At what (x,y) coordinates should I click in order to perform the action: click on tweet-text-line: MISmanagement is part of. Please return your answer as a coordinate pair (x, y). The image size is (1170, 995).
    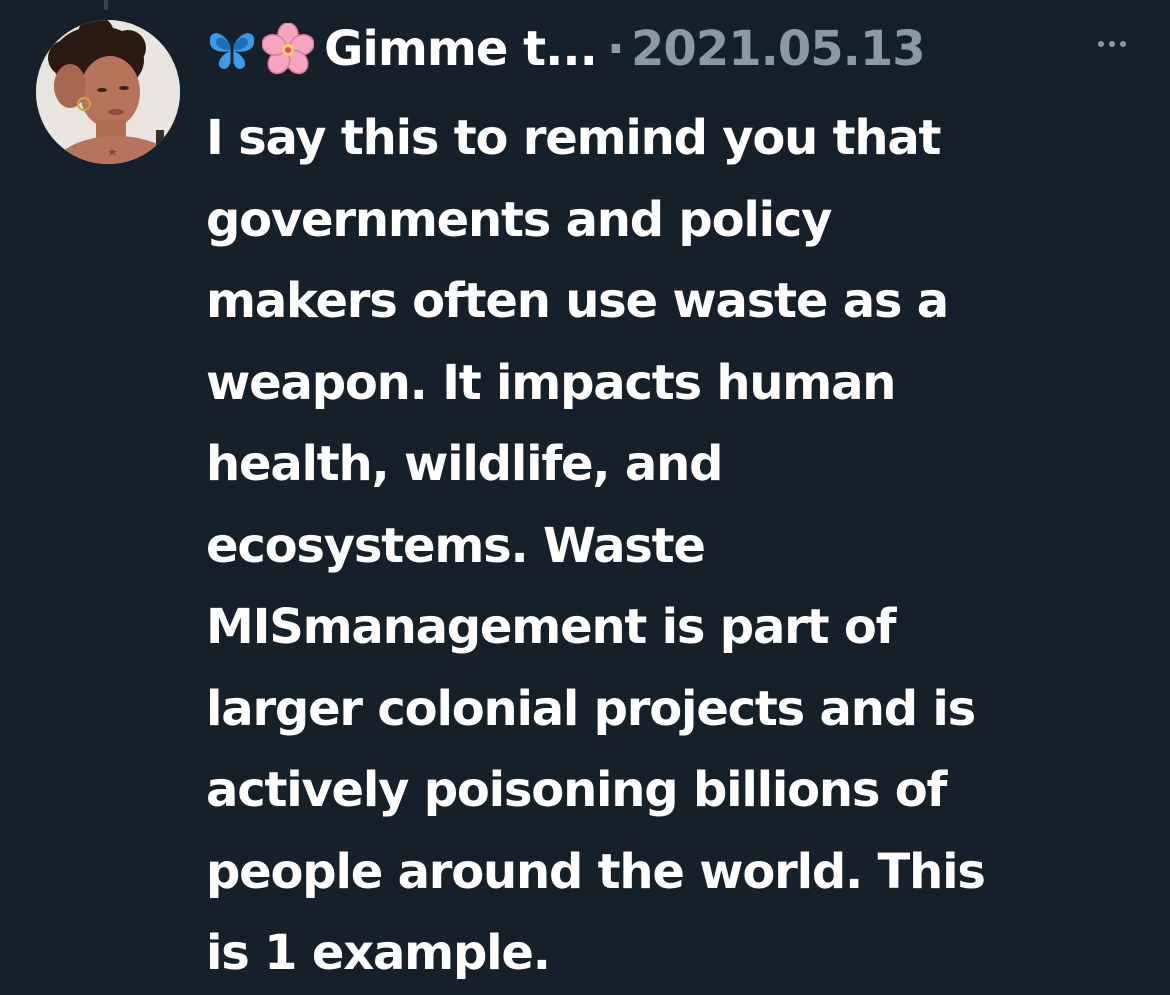
    Looking at the image, I should click on (551, 627).